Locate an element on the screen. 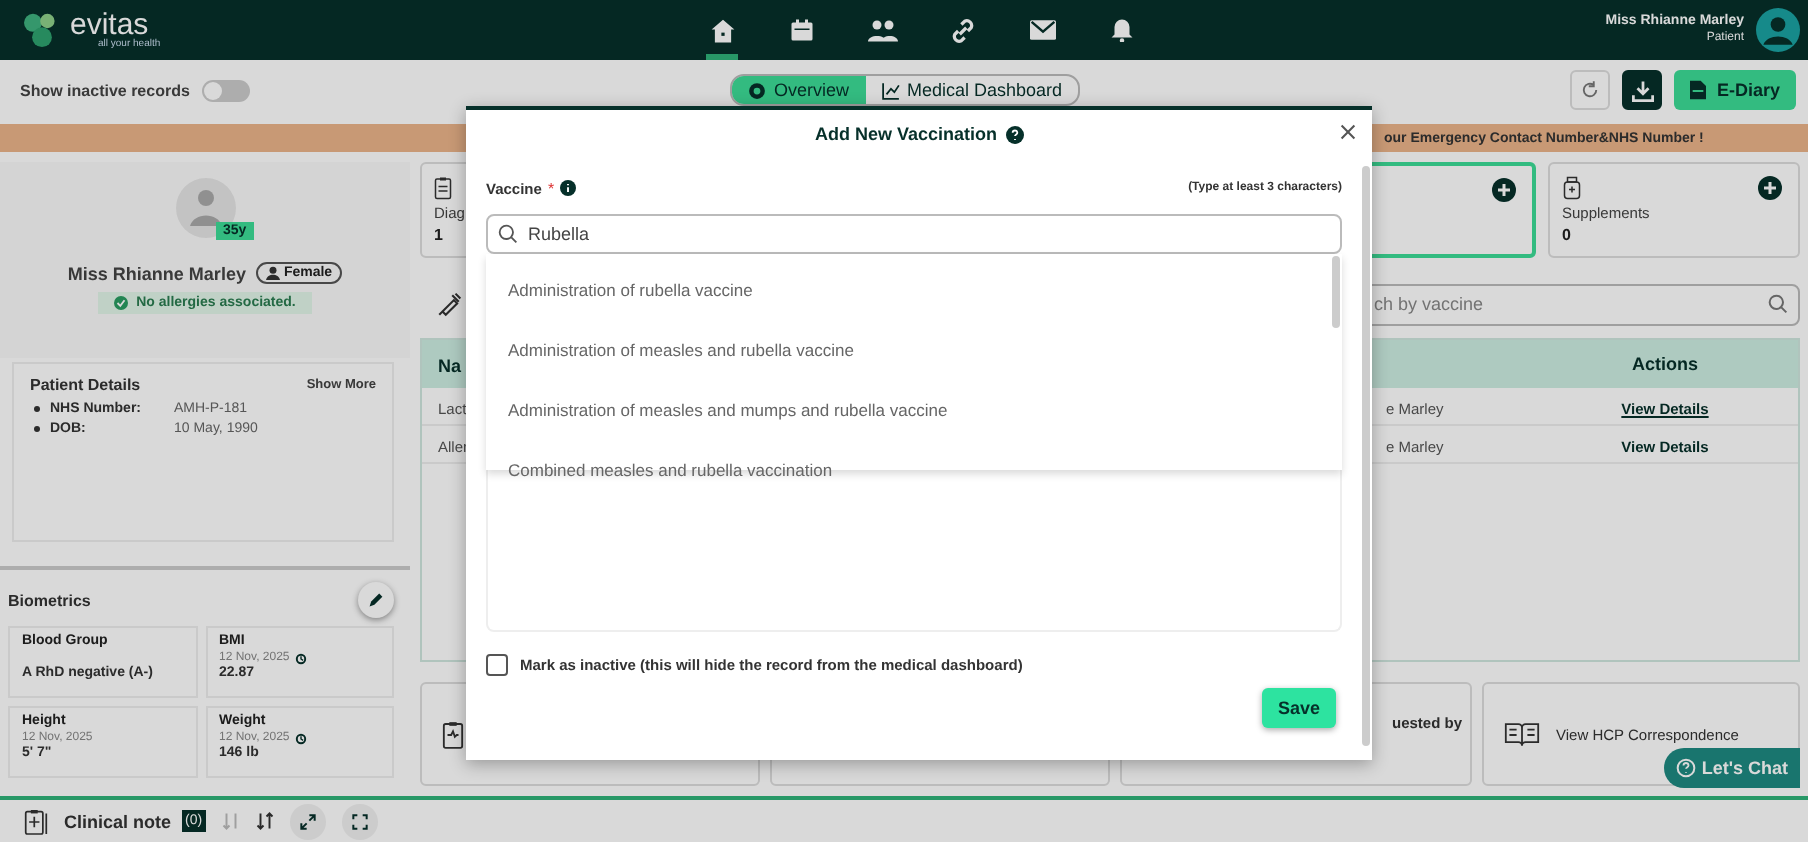  card-count: 1 is located at coordinates (439, 235).